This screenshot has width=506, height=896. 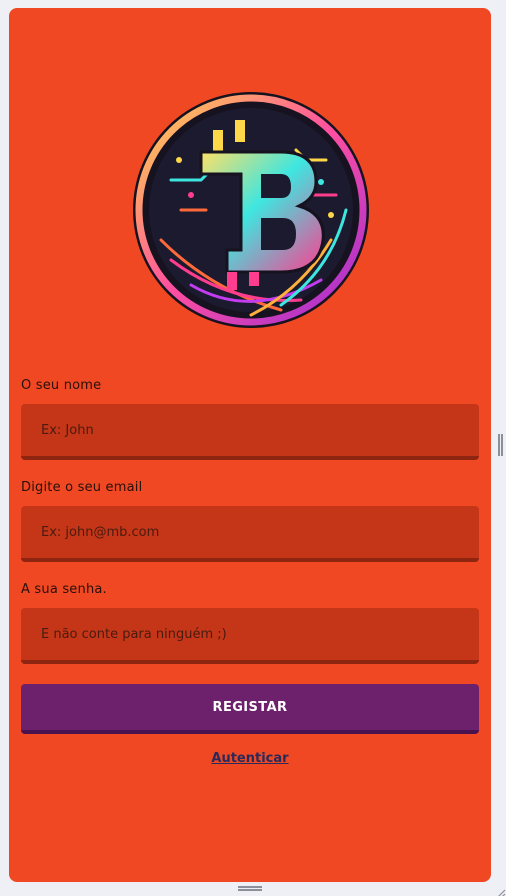 I want to click on bitcoin-logo-icon, so click(x=251, y=210).